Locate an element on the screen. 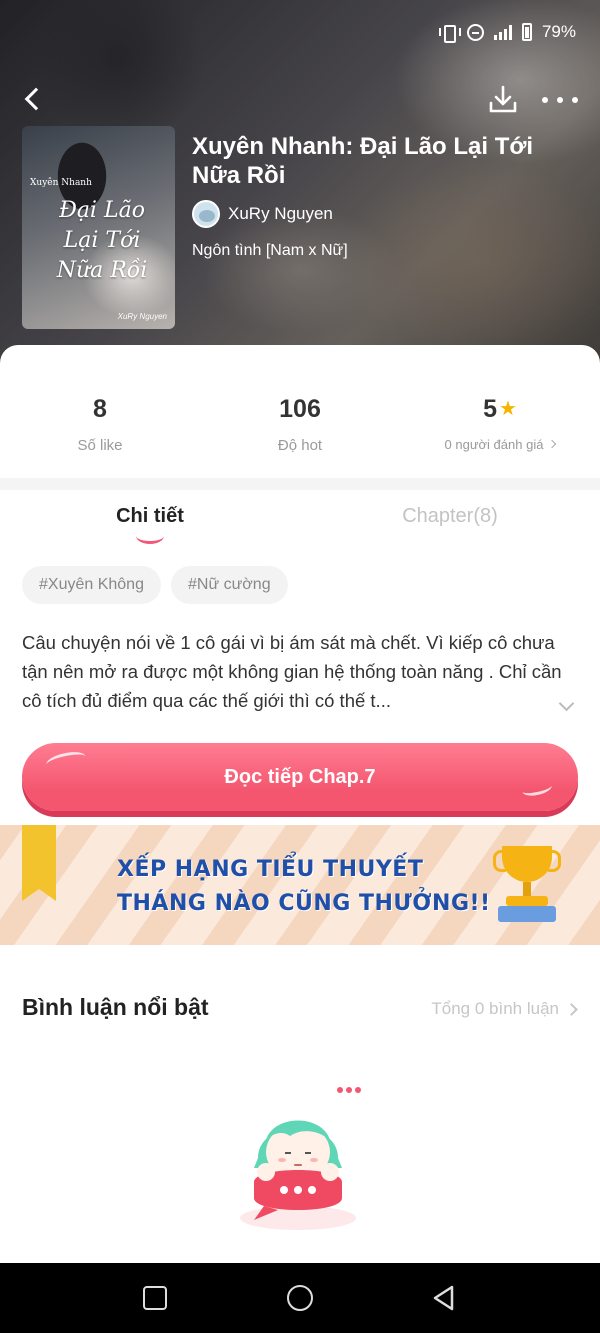  stat-likes: 8 Số like is located at coordinates (100, 424).